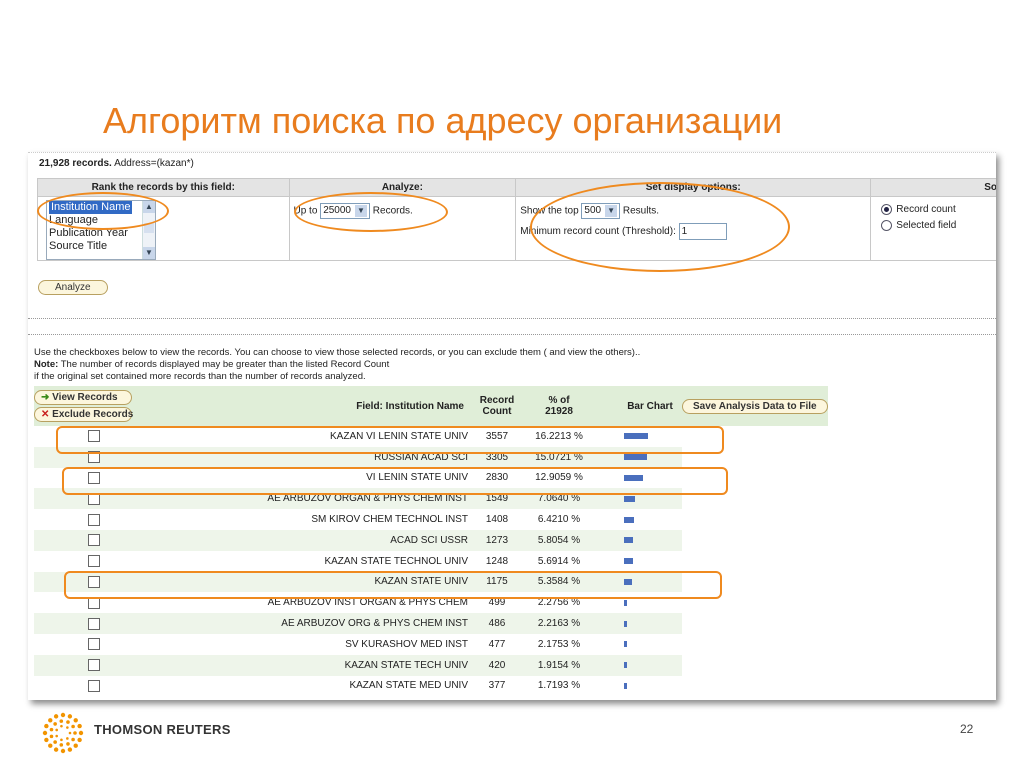  What do you see at coordinates (431, 561) in the screenshot?
I see `table-row: KAZAN STATE TECHNOL UNIV 1248 5.6914 %` at bounding box center [431, 561].